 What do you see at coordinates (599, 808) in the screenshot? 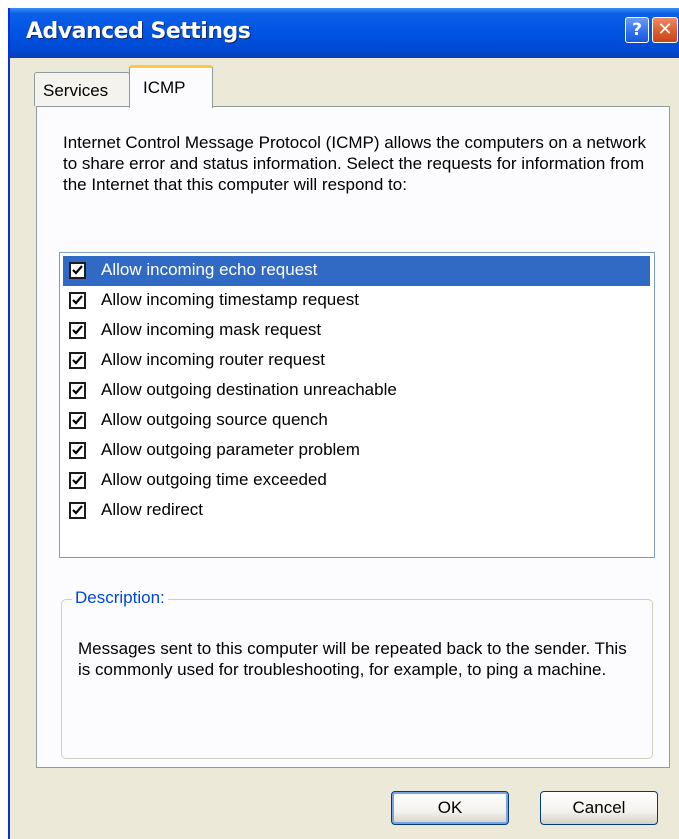
I see `cancel-button: Cancel` at bounding box center [599, 808].